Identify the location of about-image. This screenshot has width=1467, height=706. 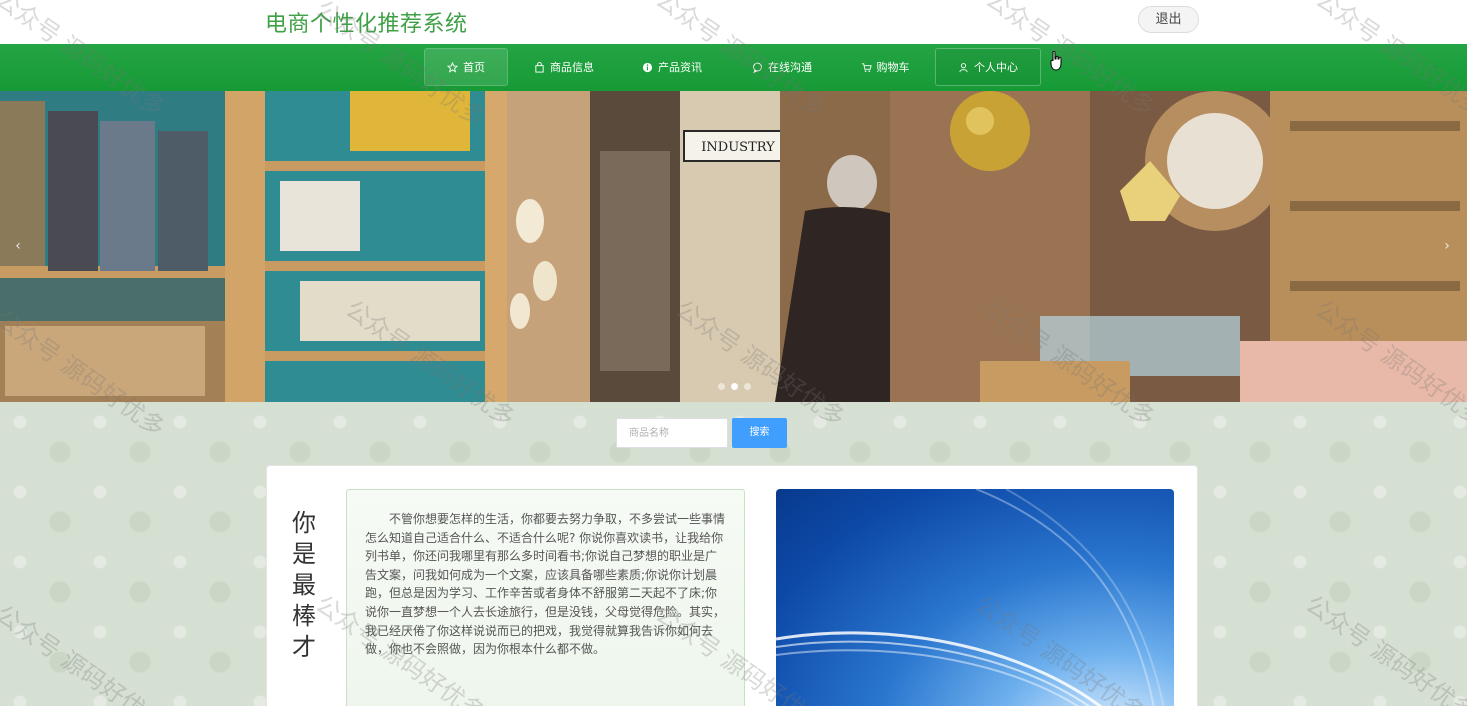
(975, 597).